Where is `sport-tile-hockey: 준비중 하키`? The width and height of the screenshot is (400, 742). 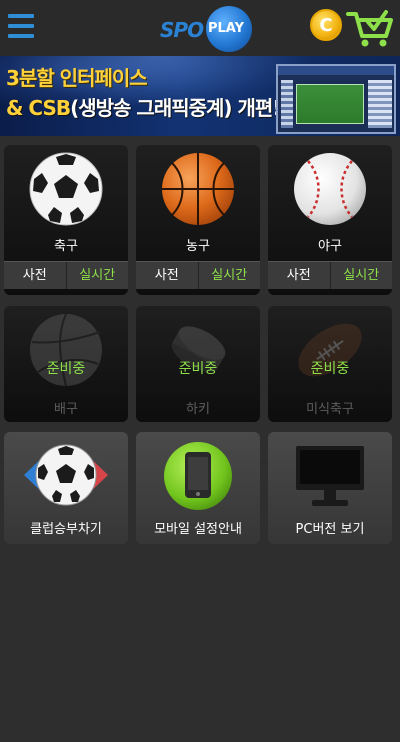
sport-tile-hockey: 준비중 하키 is located at coordinates (198, 364).